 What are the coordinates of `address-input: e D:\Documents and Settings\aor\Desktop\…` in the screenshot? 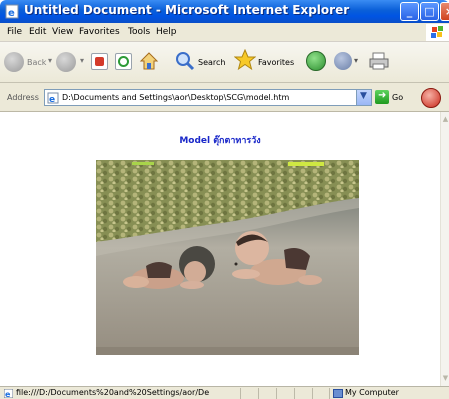 It's located at (208, 97).